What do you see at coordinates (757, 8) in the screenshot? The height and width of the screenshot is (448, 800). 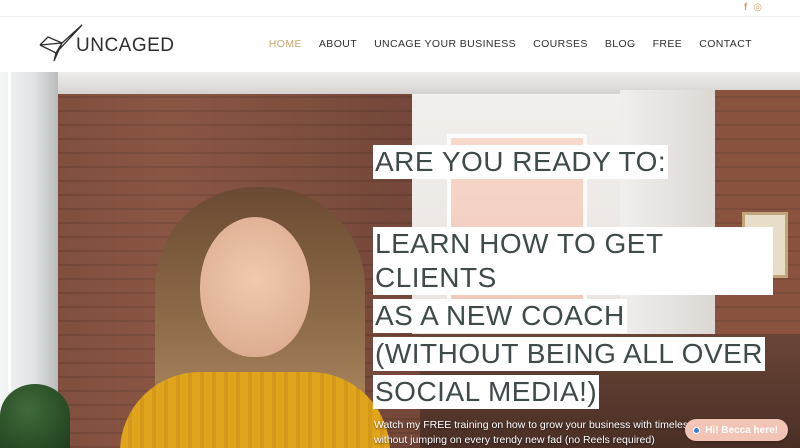 I see `instagram-icon: ◎` at bounding box center [757, 8].